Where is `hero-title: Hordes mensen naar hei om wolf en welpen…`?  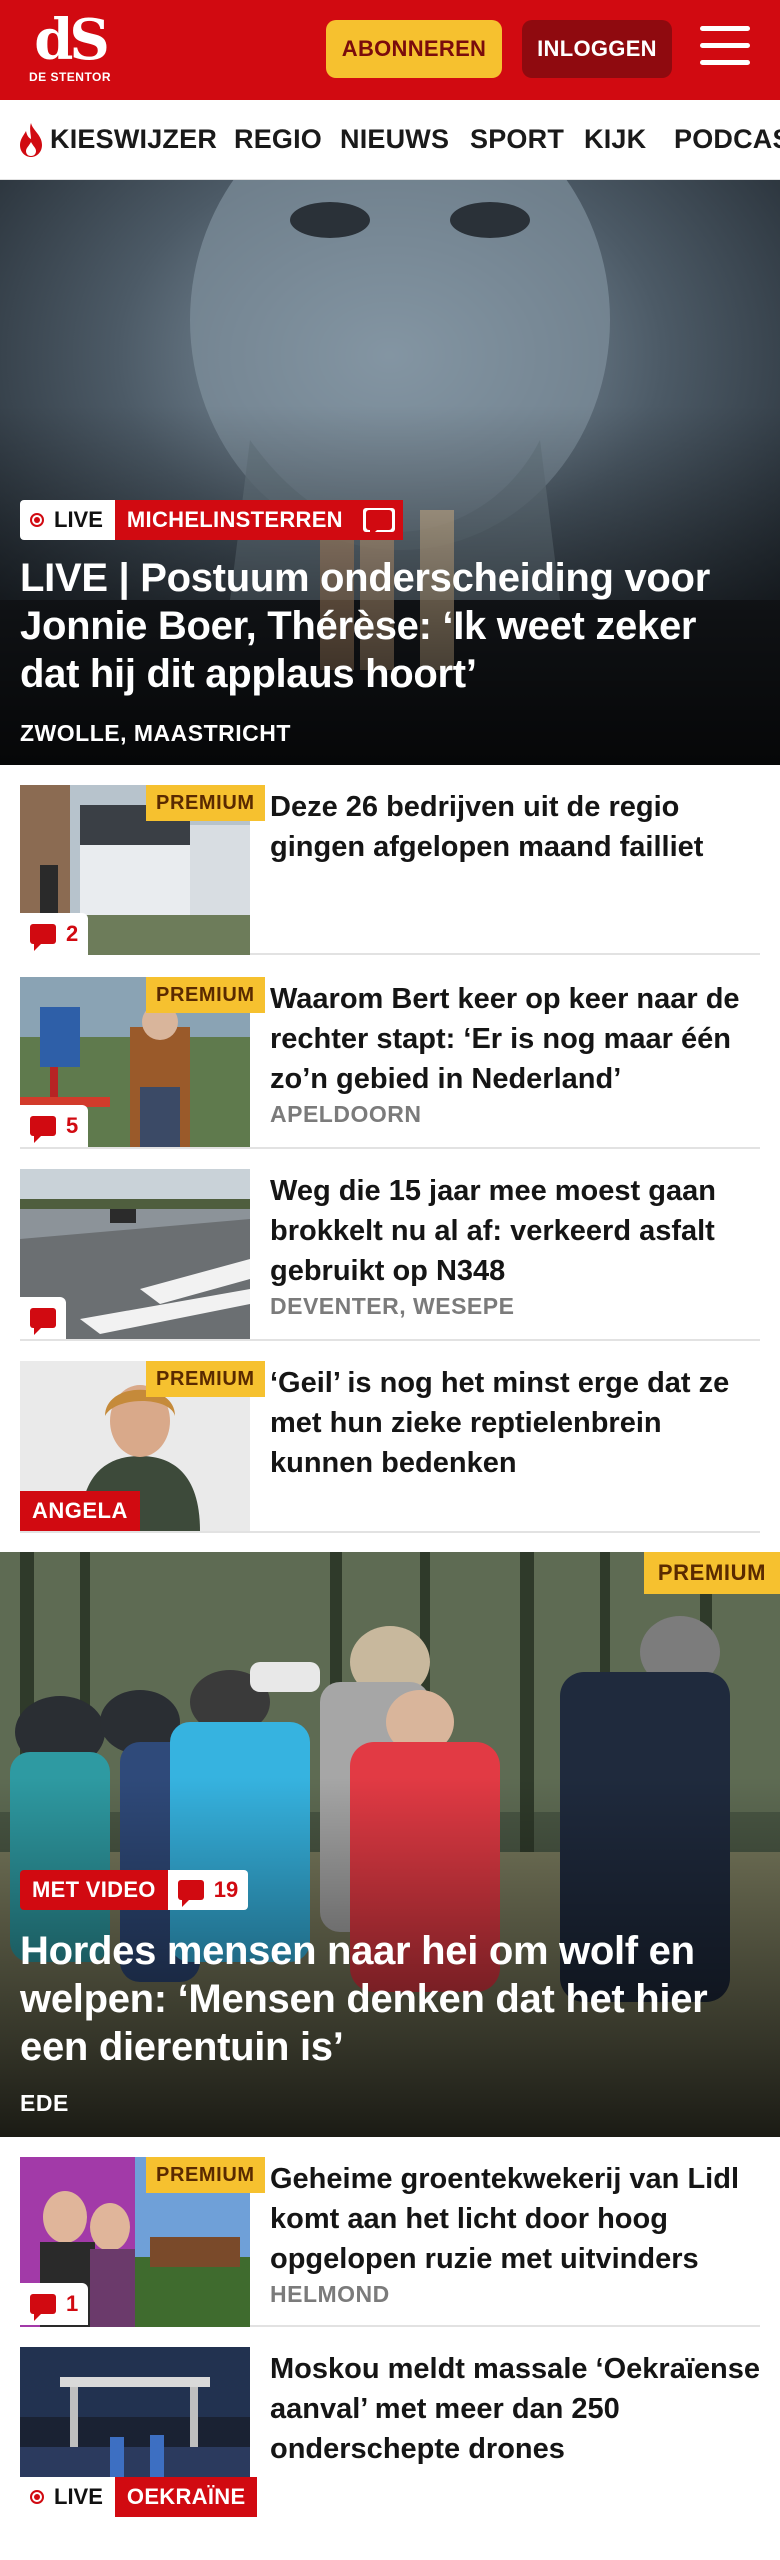 hero-title: Hordes mensen naar hei om wolf en welpen… is located at coordinates (390, 1999).